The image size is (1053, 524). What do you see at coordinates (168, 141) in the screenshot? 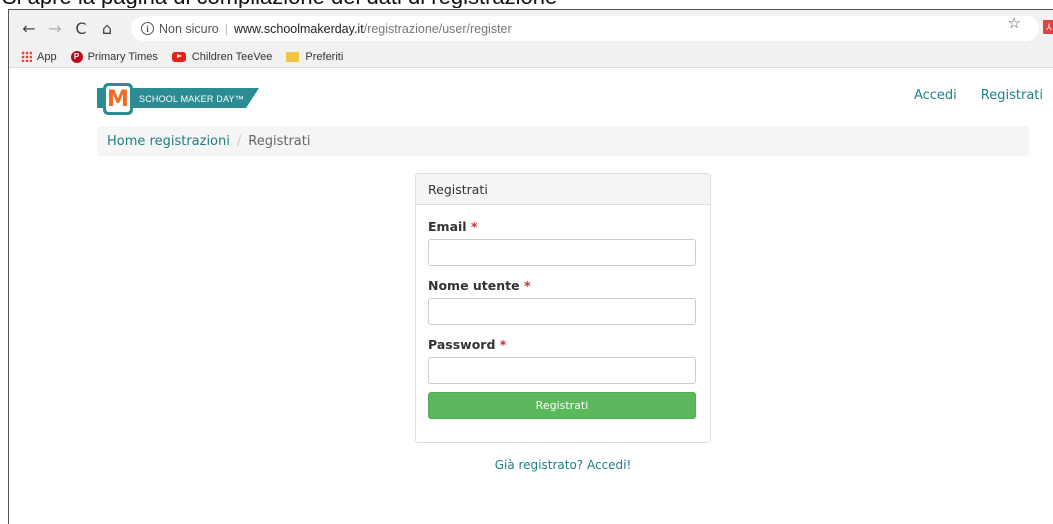
I see `breadcrumb-home: Home registrazioni` at bounding box center [168, 141].